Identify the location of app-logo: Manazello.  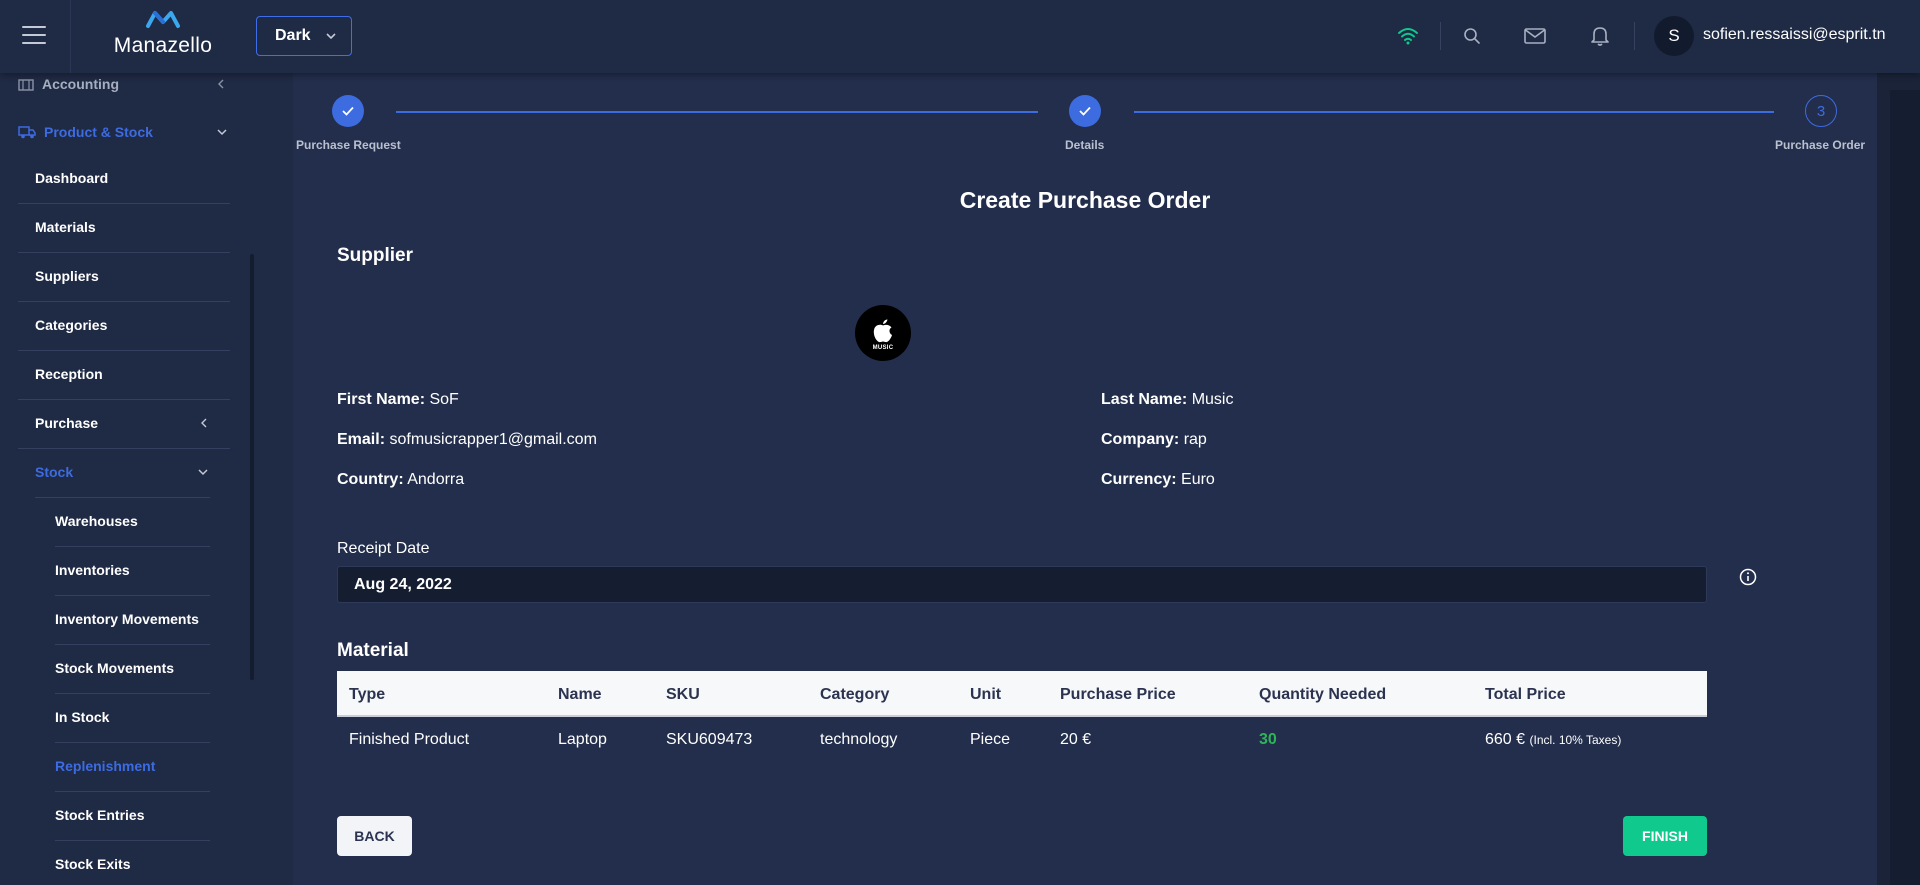
(163, 36).